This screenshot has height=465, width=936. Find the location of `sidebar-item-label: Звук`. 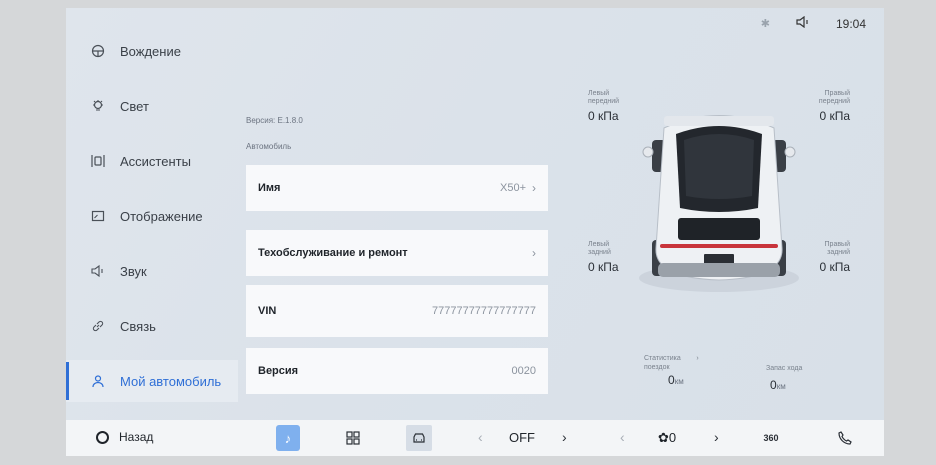

sidebar-item-label: Звук is located at coordinates (133, 271).